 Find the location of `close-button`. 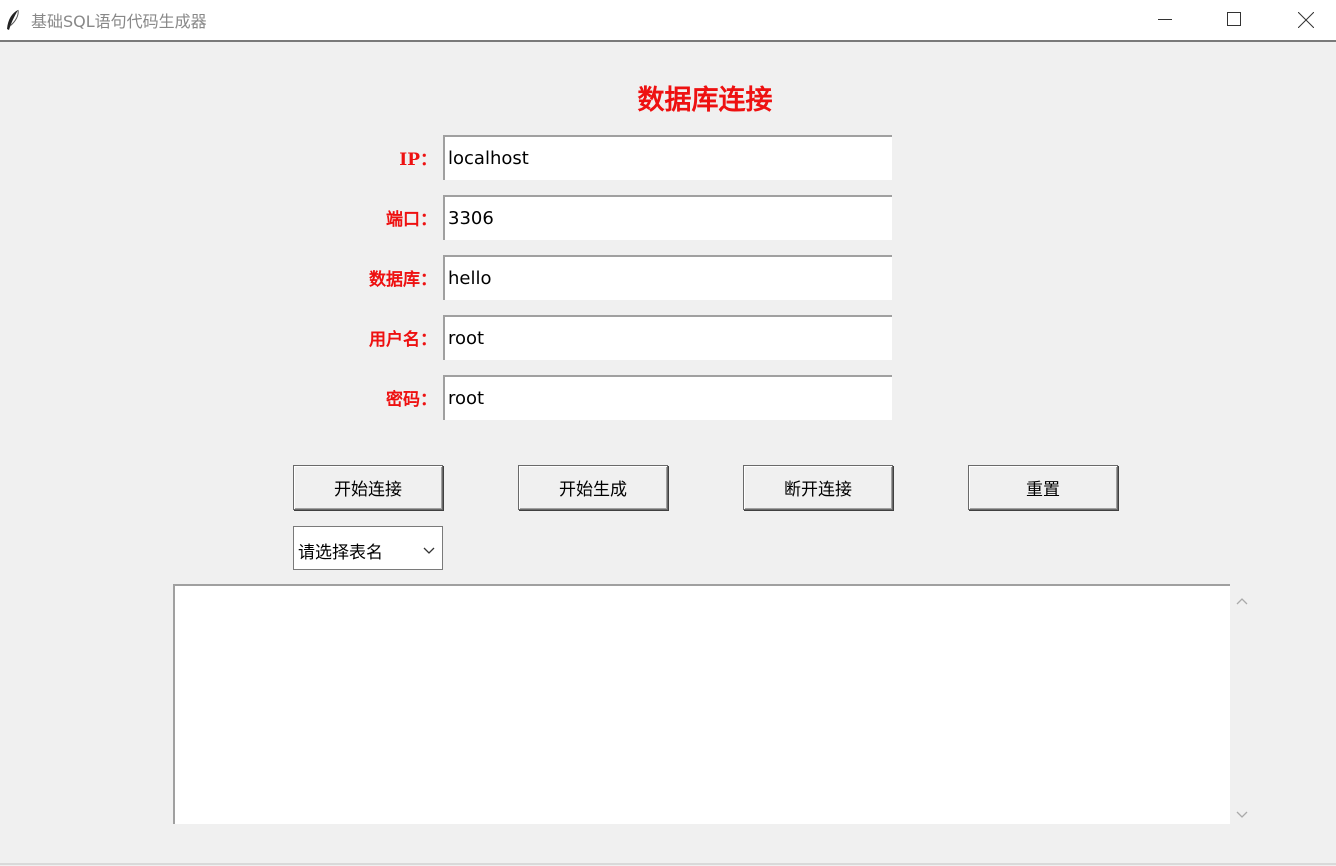

close-button is located at coordinates (1305, 20).